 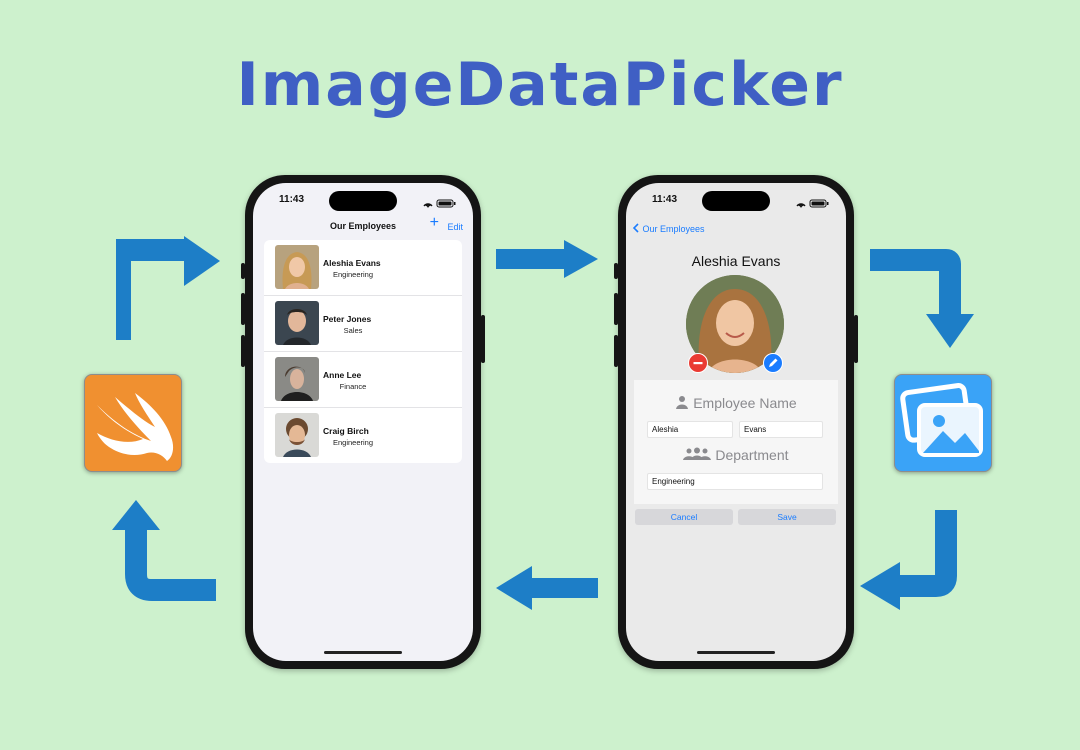 I want to click on arrow-left-bottom-icon, so click(x=547, y=588).